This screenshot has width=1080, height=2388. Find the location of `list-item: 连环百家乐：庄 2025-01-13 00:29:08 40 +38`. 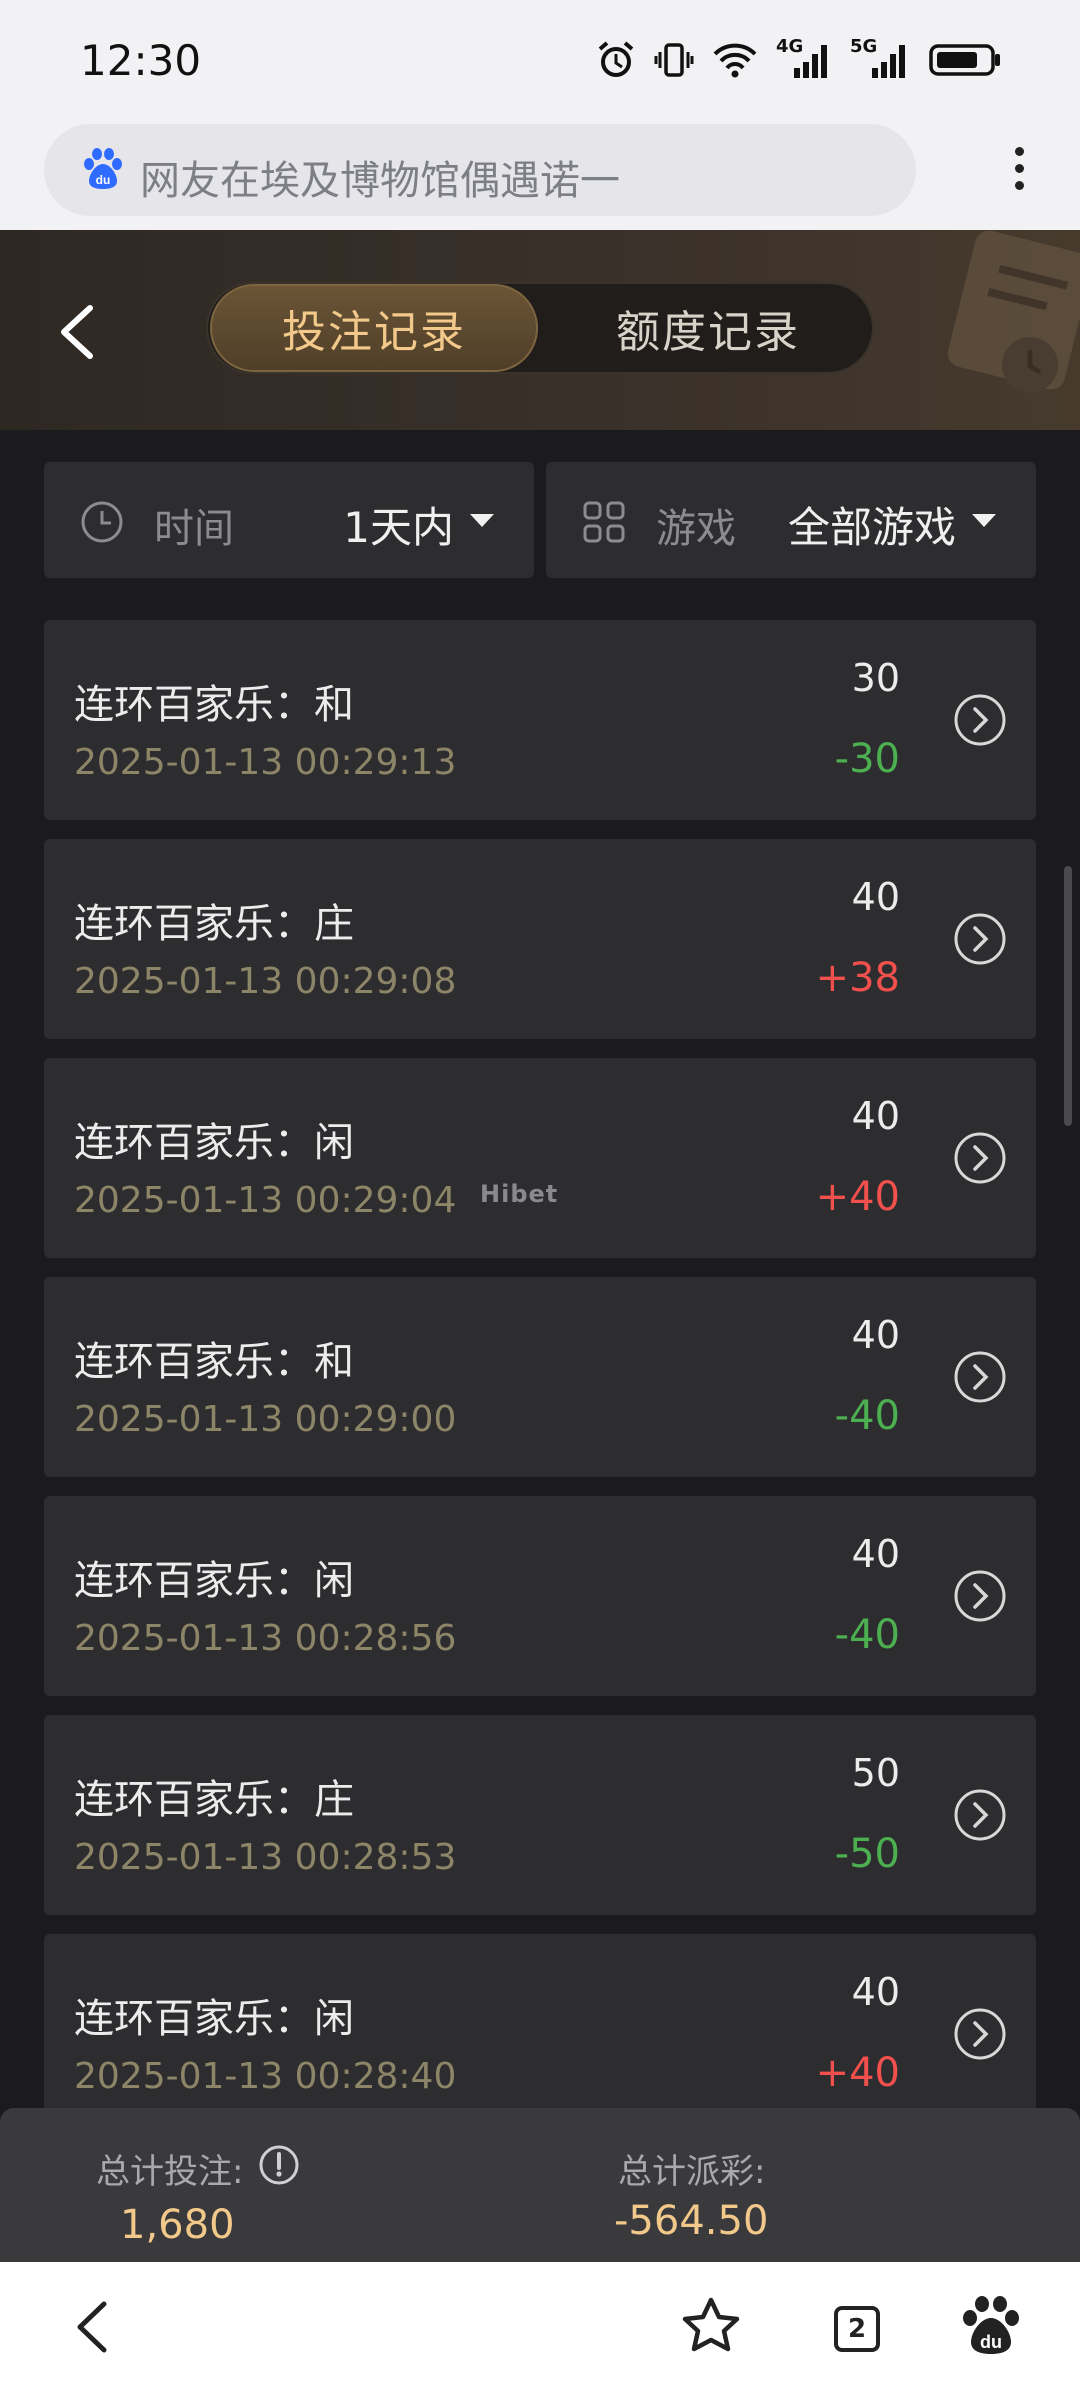

list-item: 连环百家乐：庄 2025-01-13 00:29:08 40 +38 is located at coordinates (540, 939).